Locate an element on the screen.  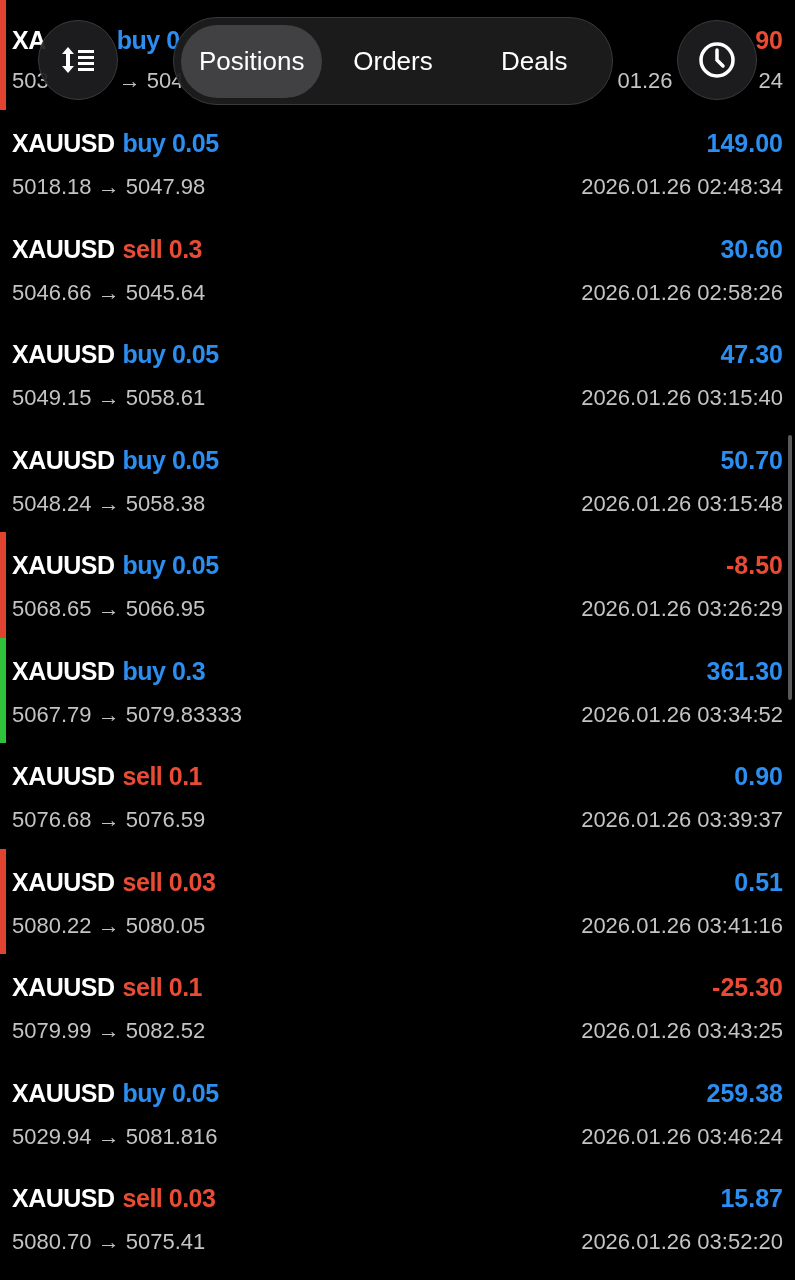
price-text: 5079.99 → 5082.52 is located at coordinates (109, 1031).